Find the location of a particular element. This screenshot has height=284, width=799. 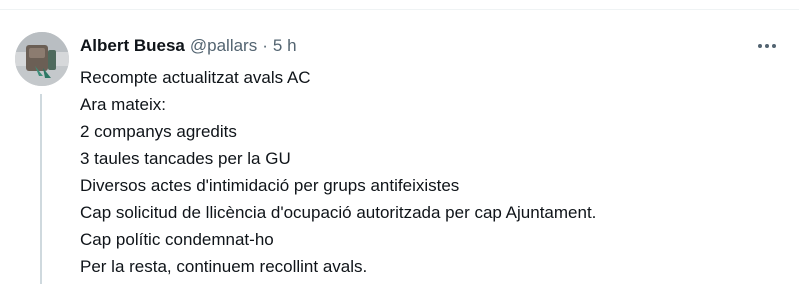

tweet-text-line: 2 companys agredits is located at coordinates (158, 131).